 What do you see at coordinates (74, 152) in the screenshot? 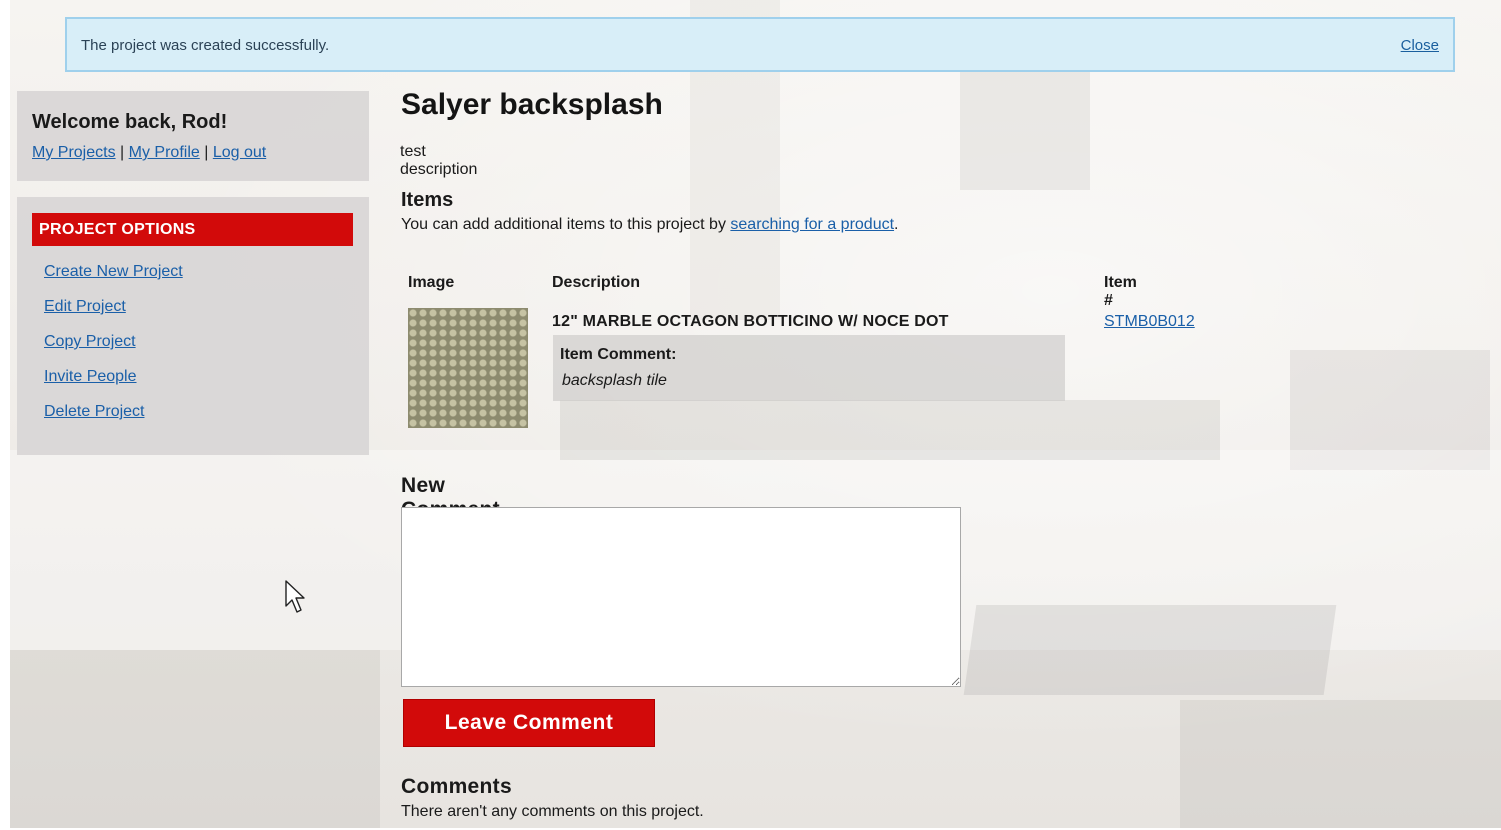
I see `my-projects-link: My Projects` at bounding box center [74, 152].